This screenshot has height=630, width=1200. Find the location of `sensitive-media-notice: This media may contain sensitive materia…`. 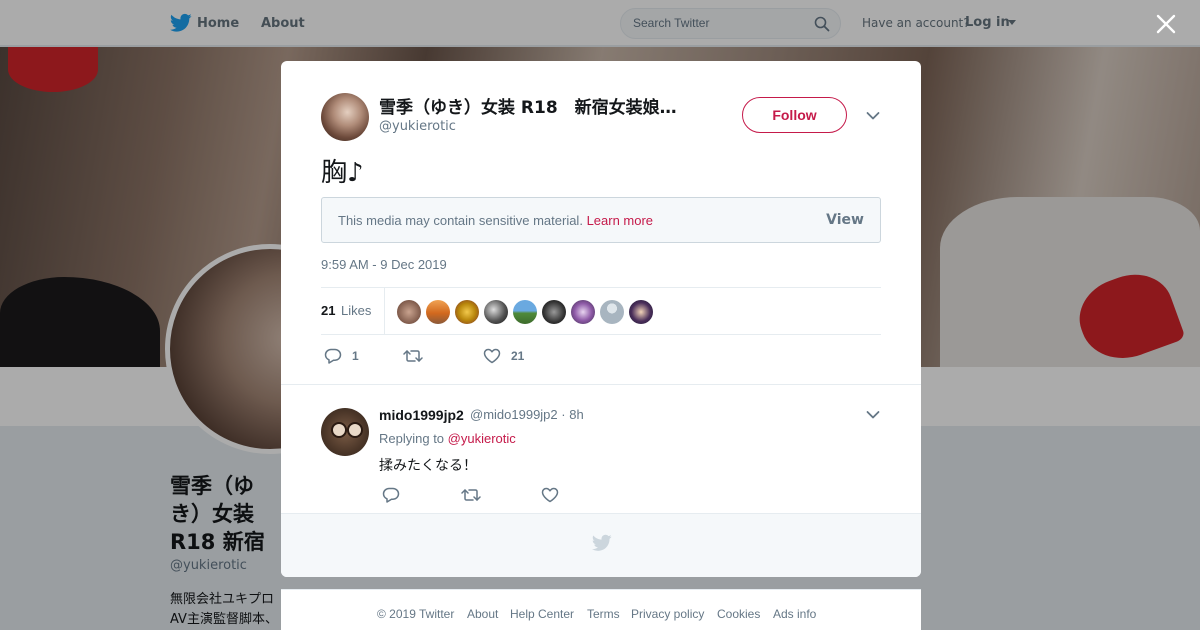

sensitive-media-notice: This media may contain sensitive materia… is located at coordinates (601, 220).